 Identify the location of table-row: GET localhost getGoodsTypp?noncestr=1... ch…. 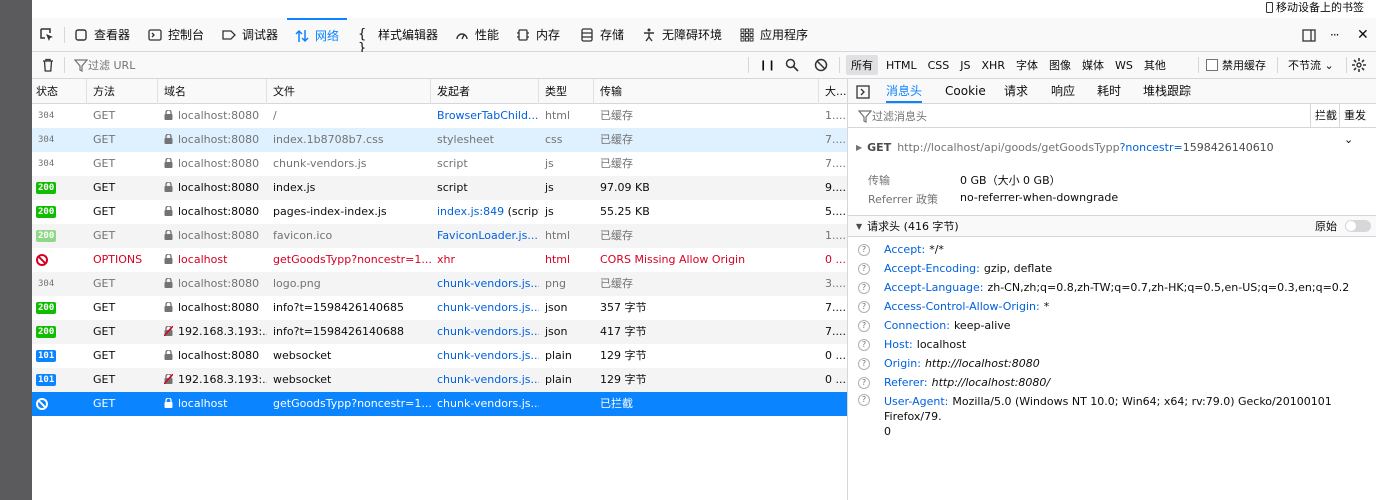
(439, 404).